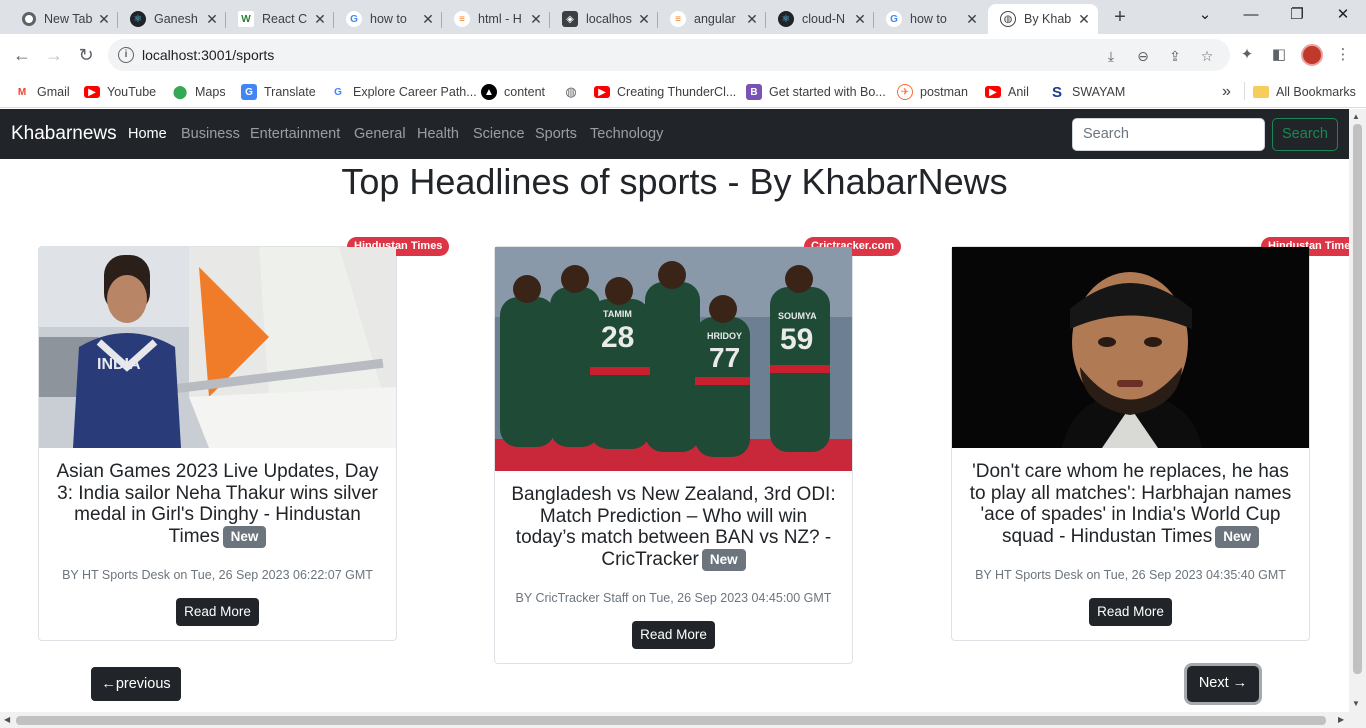 Image resolution: width=1366 pixels, height=728 pixels. I want to click on scroll-right-icon: ▶, so click(1341, 719).